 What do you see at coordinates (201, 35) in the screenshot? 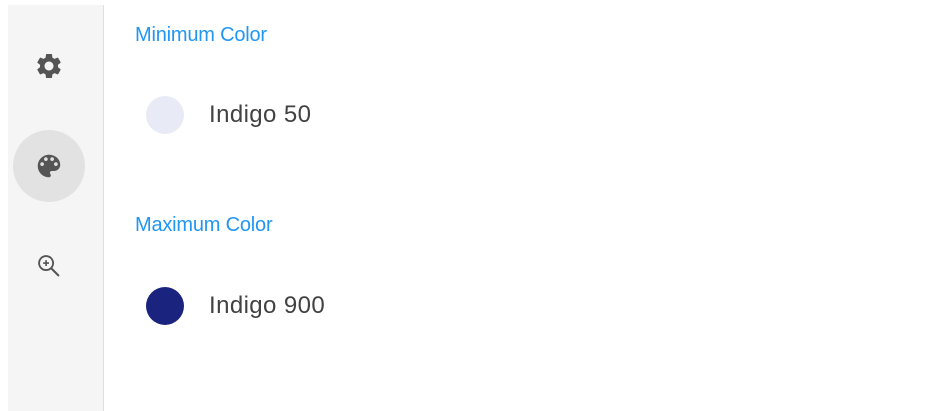
I see `minimum-color-title: Minimum Color` at bounding box center [201, 35].